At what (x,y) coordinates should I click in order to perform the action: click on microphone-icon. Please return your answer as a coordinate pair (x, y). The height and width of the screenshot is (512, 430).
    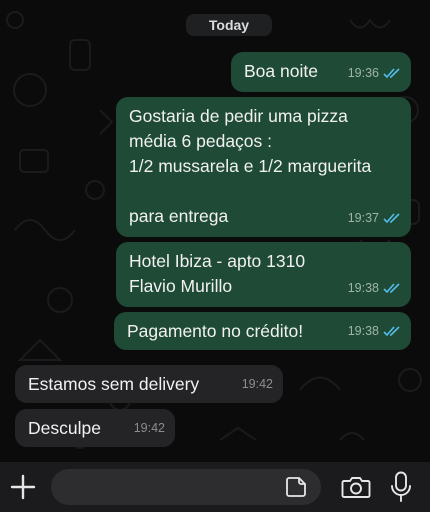
    Looking at the image, I should click on (401, 487).